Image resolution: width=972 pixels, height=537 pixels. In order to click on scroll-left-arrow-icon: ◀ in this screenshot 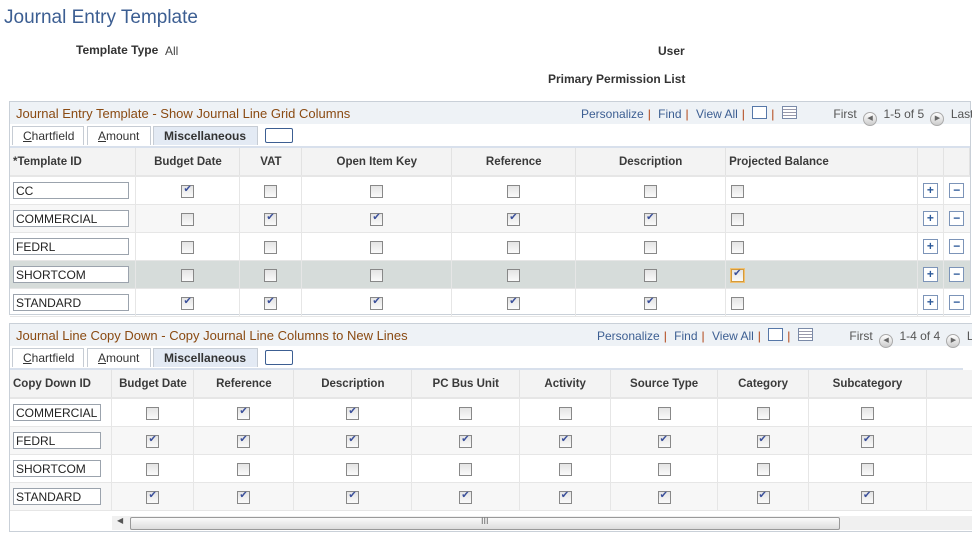, I will do `click(120, 520)`.